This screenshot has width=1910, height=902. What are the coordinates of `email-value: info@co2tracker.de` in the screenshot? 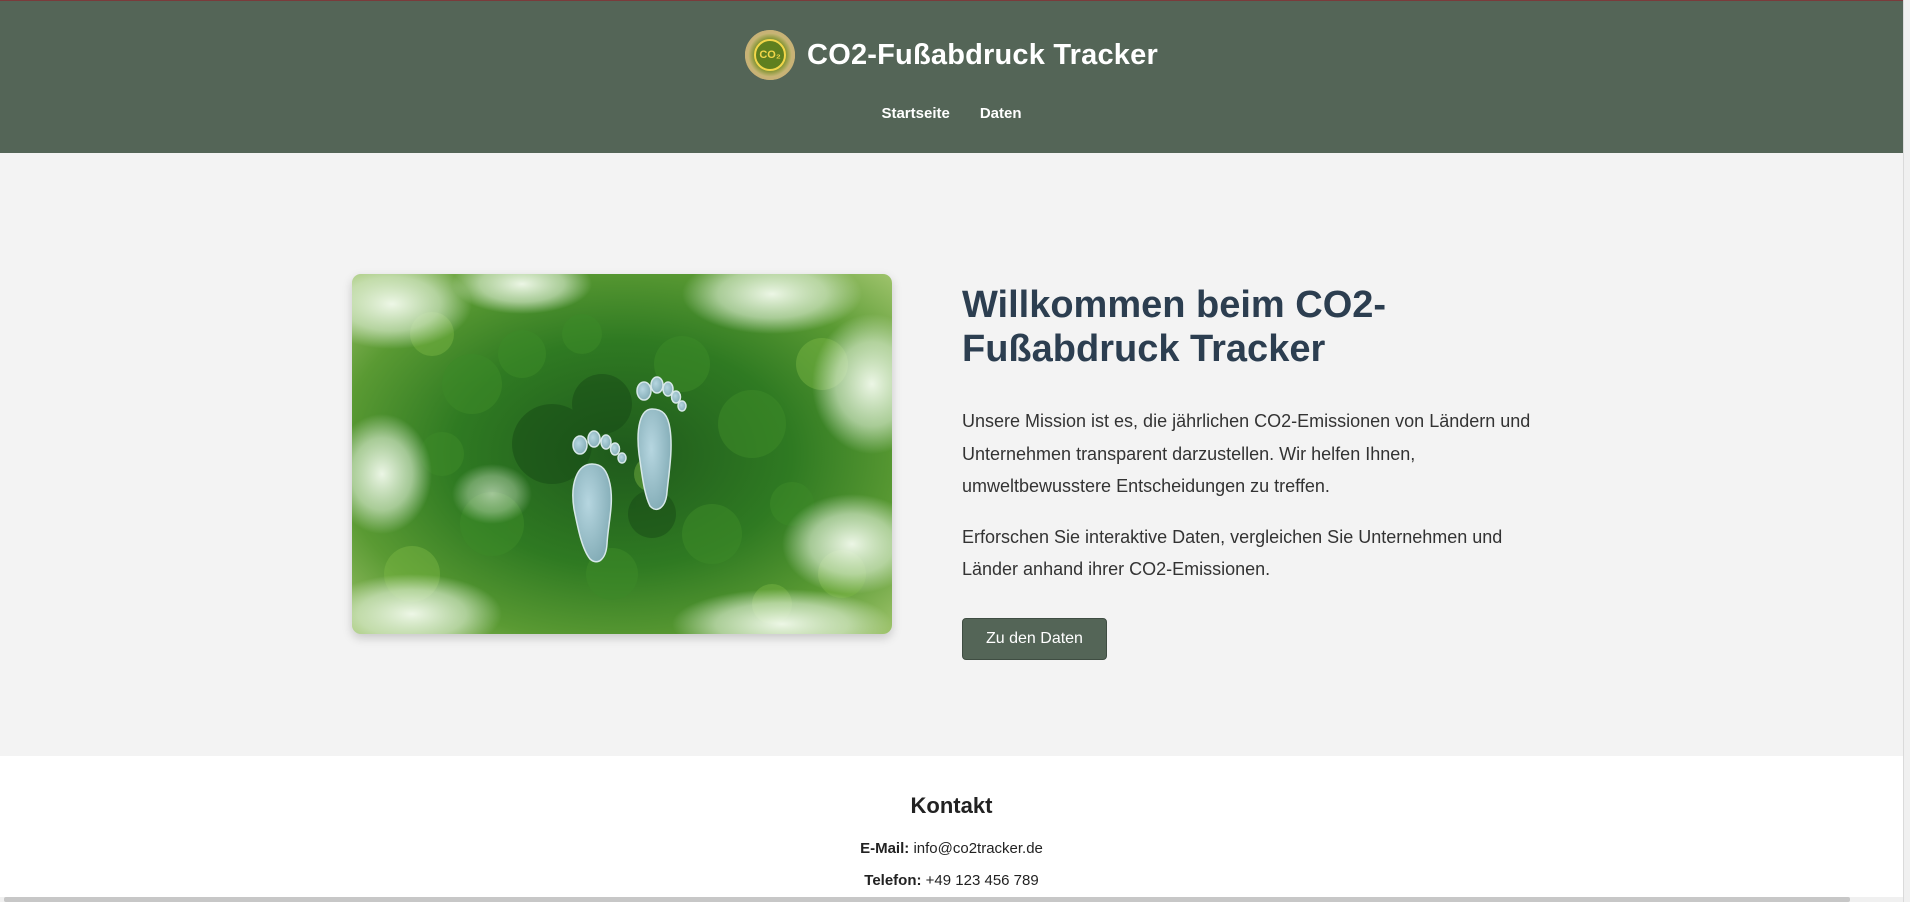 It's located at (977, 848).